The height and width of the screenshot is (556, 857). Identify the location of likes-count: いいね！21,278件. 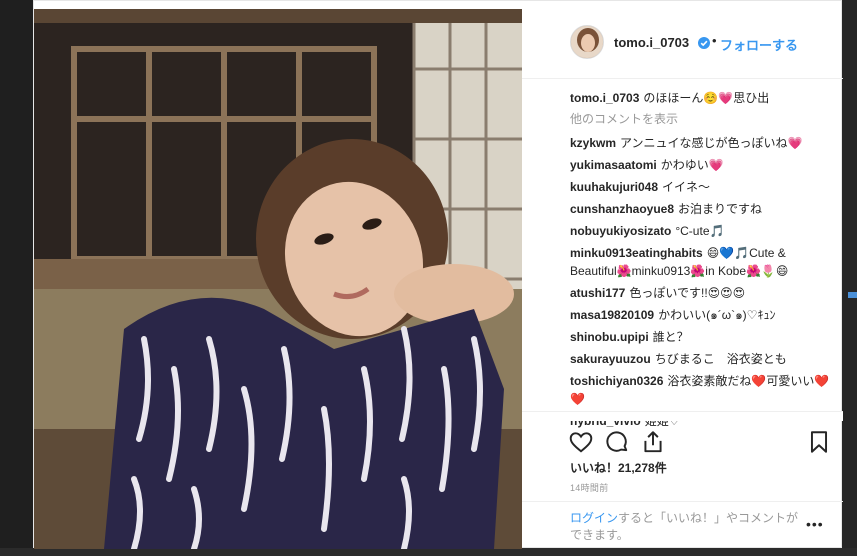
(618, 467).